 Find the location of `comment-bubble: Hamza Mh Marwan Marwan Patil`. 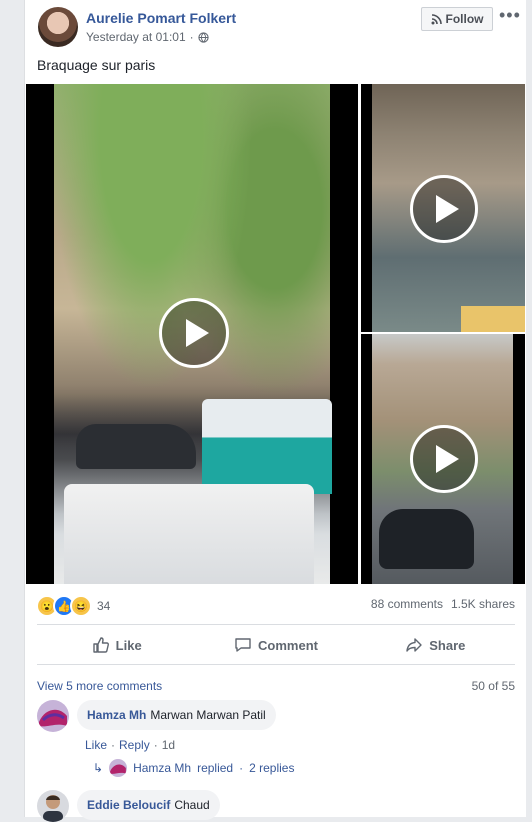

comment-bubble: Hamza Mh Marwan Marwan Patil is located at coordinates (176, 715).